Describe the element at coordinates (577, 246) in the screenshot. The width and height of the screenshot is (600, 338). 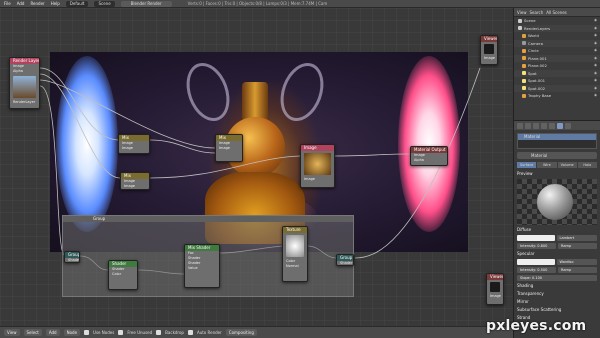
I see `diffuse-ramp-toggle: Ramp` at that location.